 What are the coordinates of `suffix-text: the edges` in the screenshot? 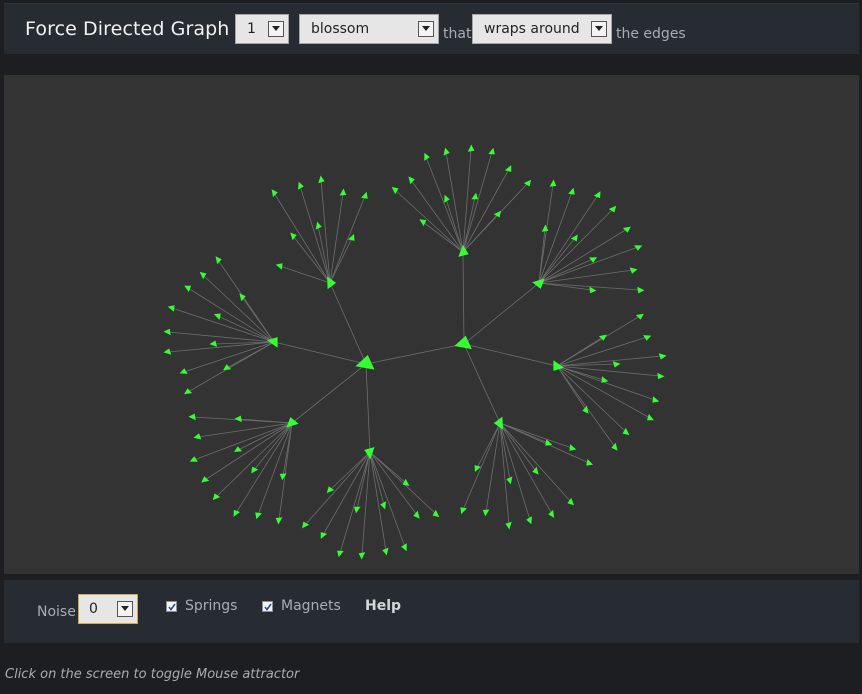 It's located at (651, 34).